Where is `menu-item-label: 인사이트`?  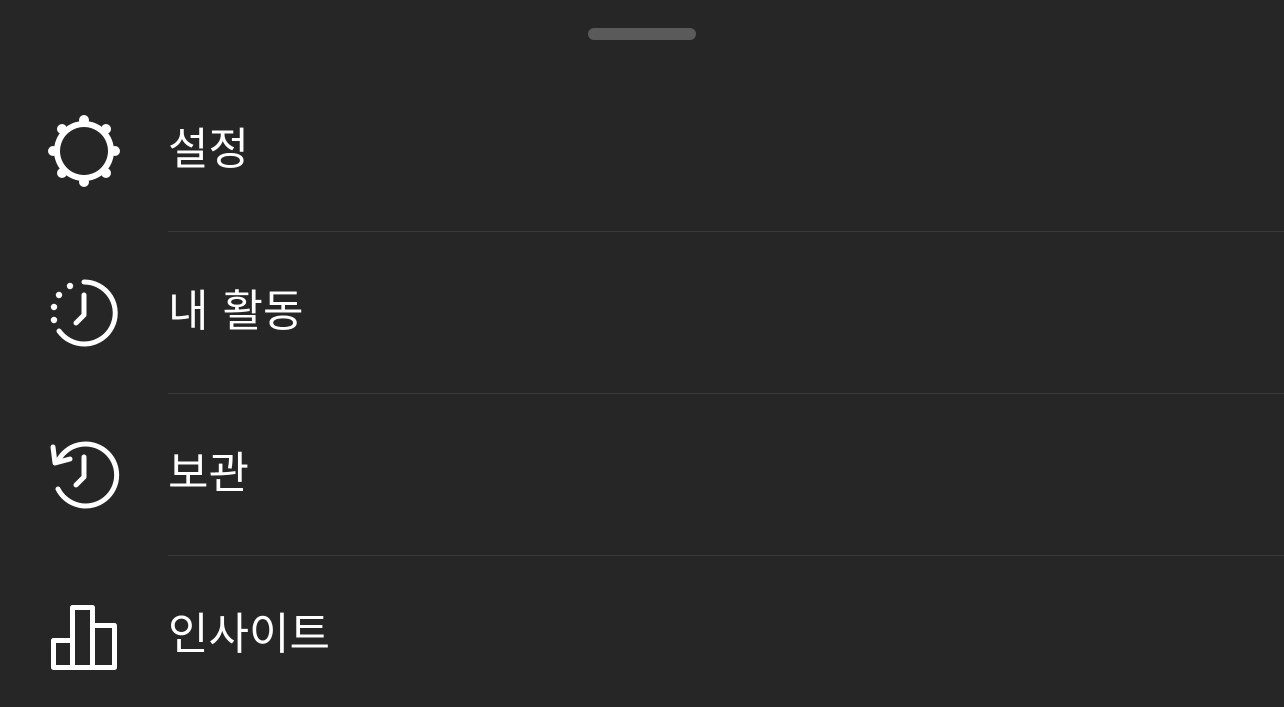 menu-item-label: 인사이트 is located at coordinates (249, 634).